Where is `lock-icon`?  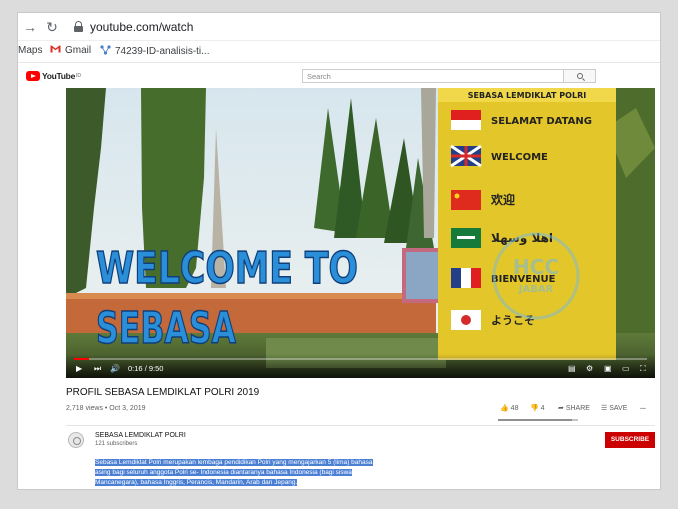
lock-icon is located at coordinates (78, 26).